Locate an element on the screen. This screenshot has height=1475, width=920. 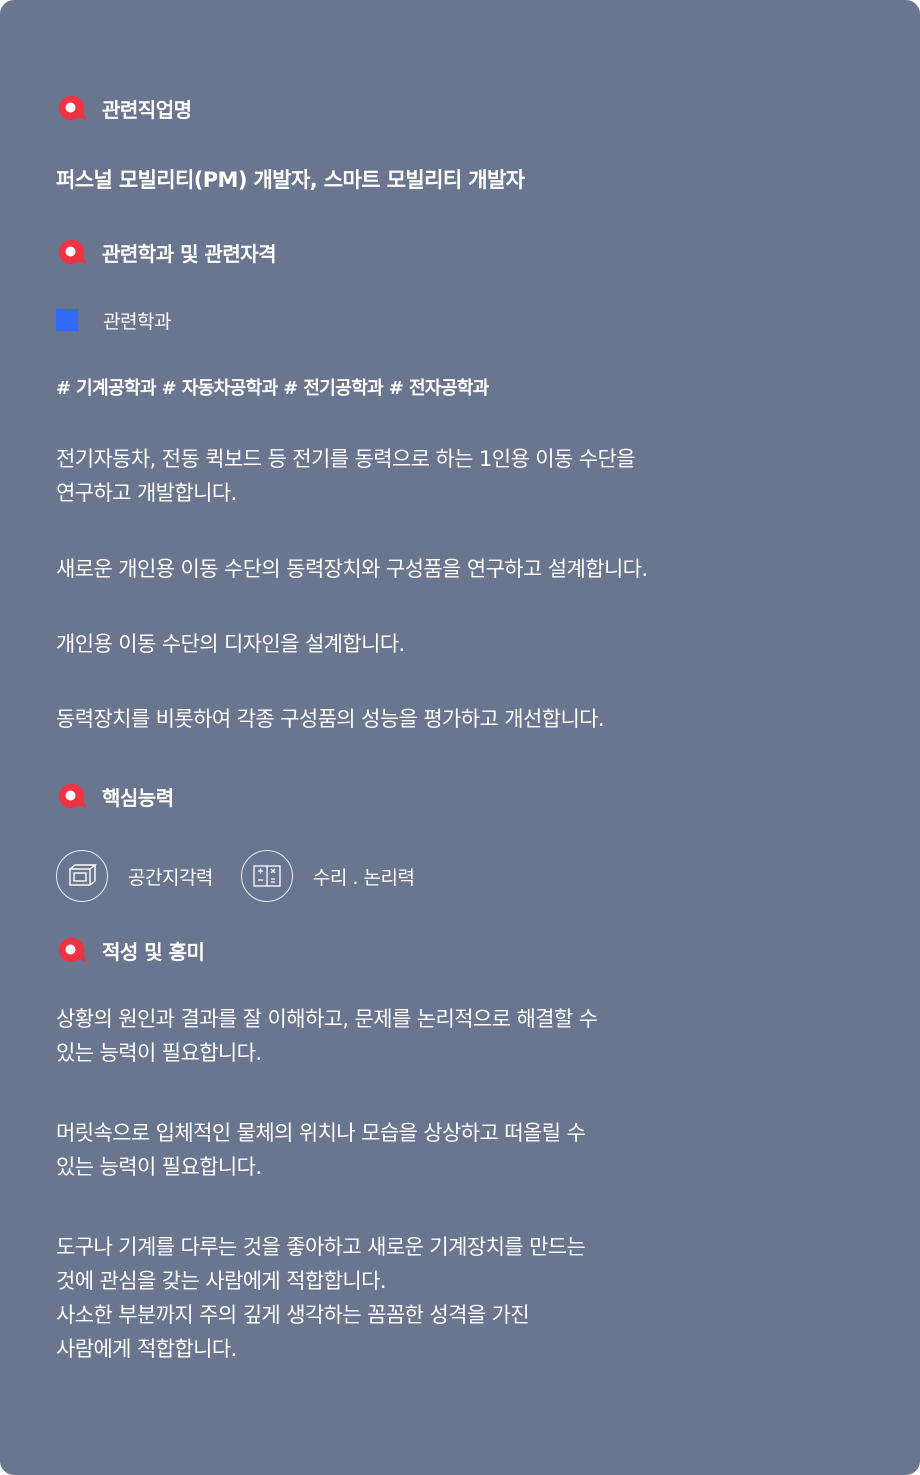
abilities-list: 공간지각력 수리 . 논리력 is located at coordinates (460, 876).